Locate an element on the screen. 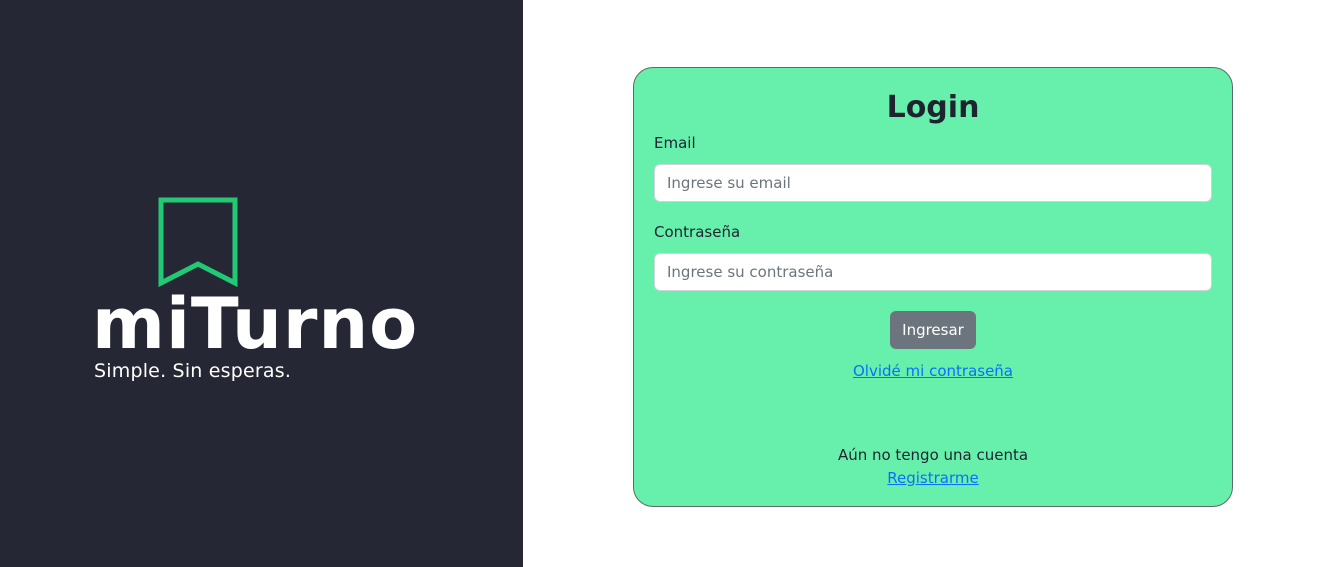 The width and height of the screenshot is (1340, 567). email-label: Email is located at coordinates (675, 143).